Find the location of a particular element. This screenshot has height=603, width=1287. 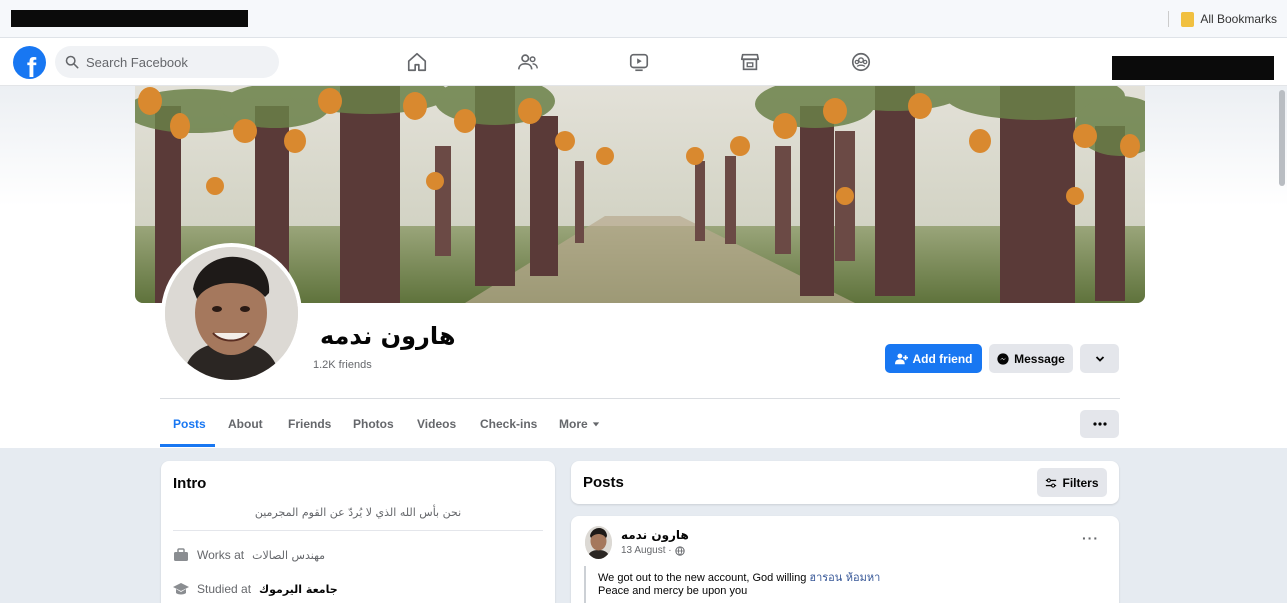

profile-menu-button is located at coordinates (1099, 424).